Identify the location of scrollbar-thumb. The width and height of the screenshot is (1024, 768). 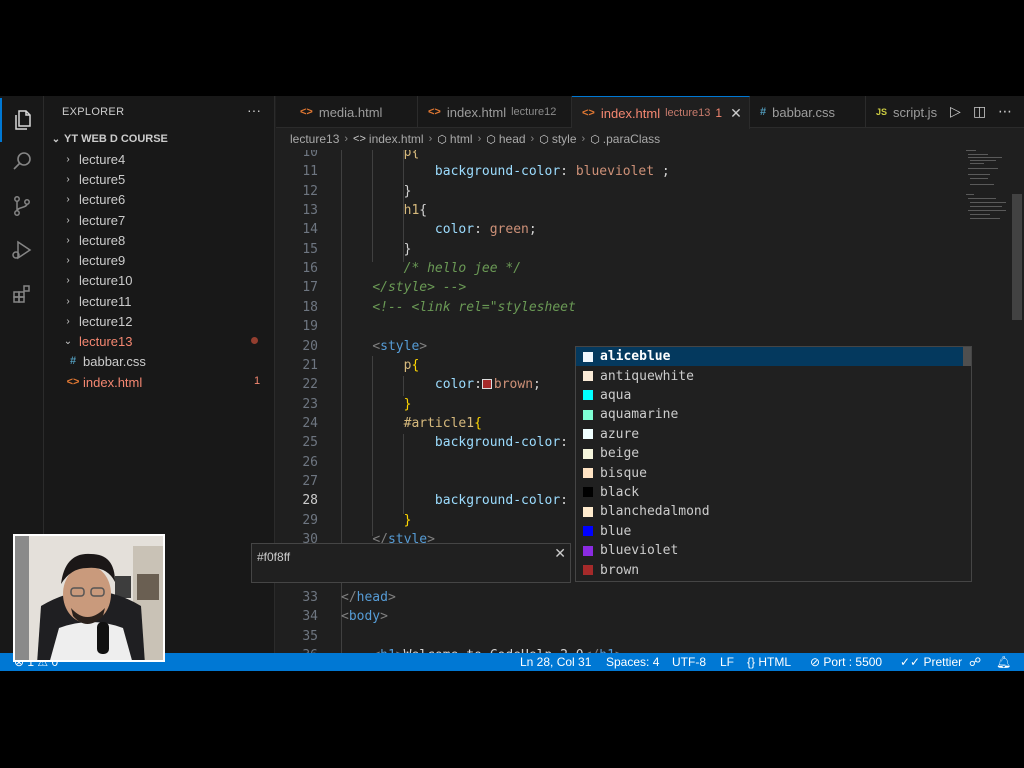
(1017, 257).